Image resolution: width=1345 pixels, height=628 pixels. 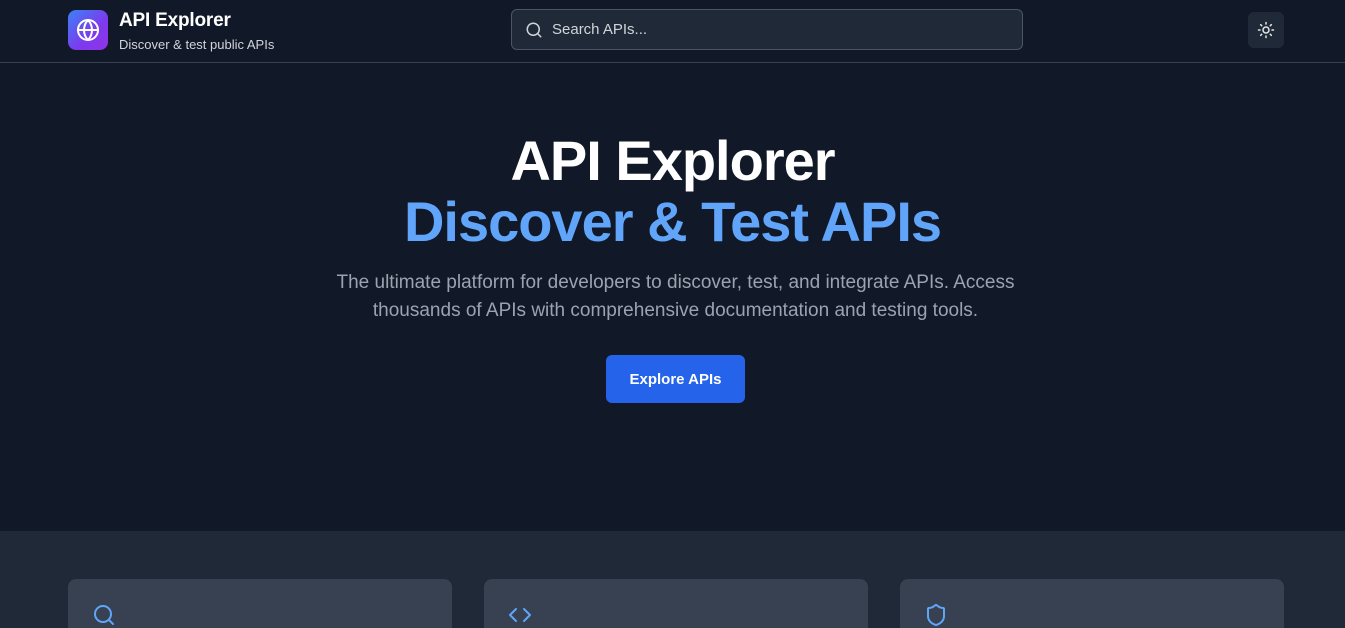 I want to click on logo, so click(x=88, y=30).